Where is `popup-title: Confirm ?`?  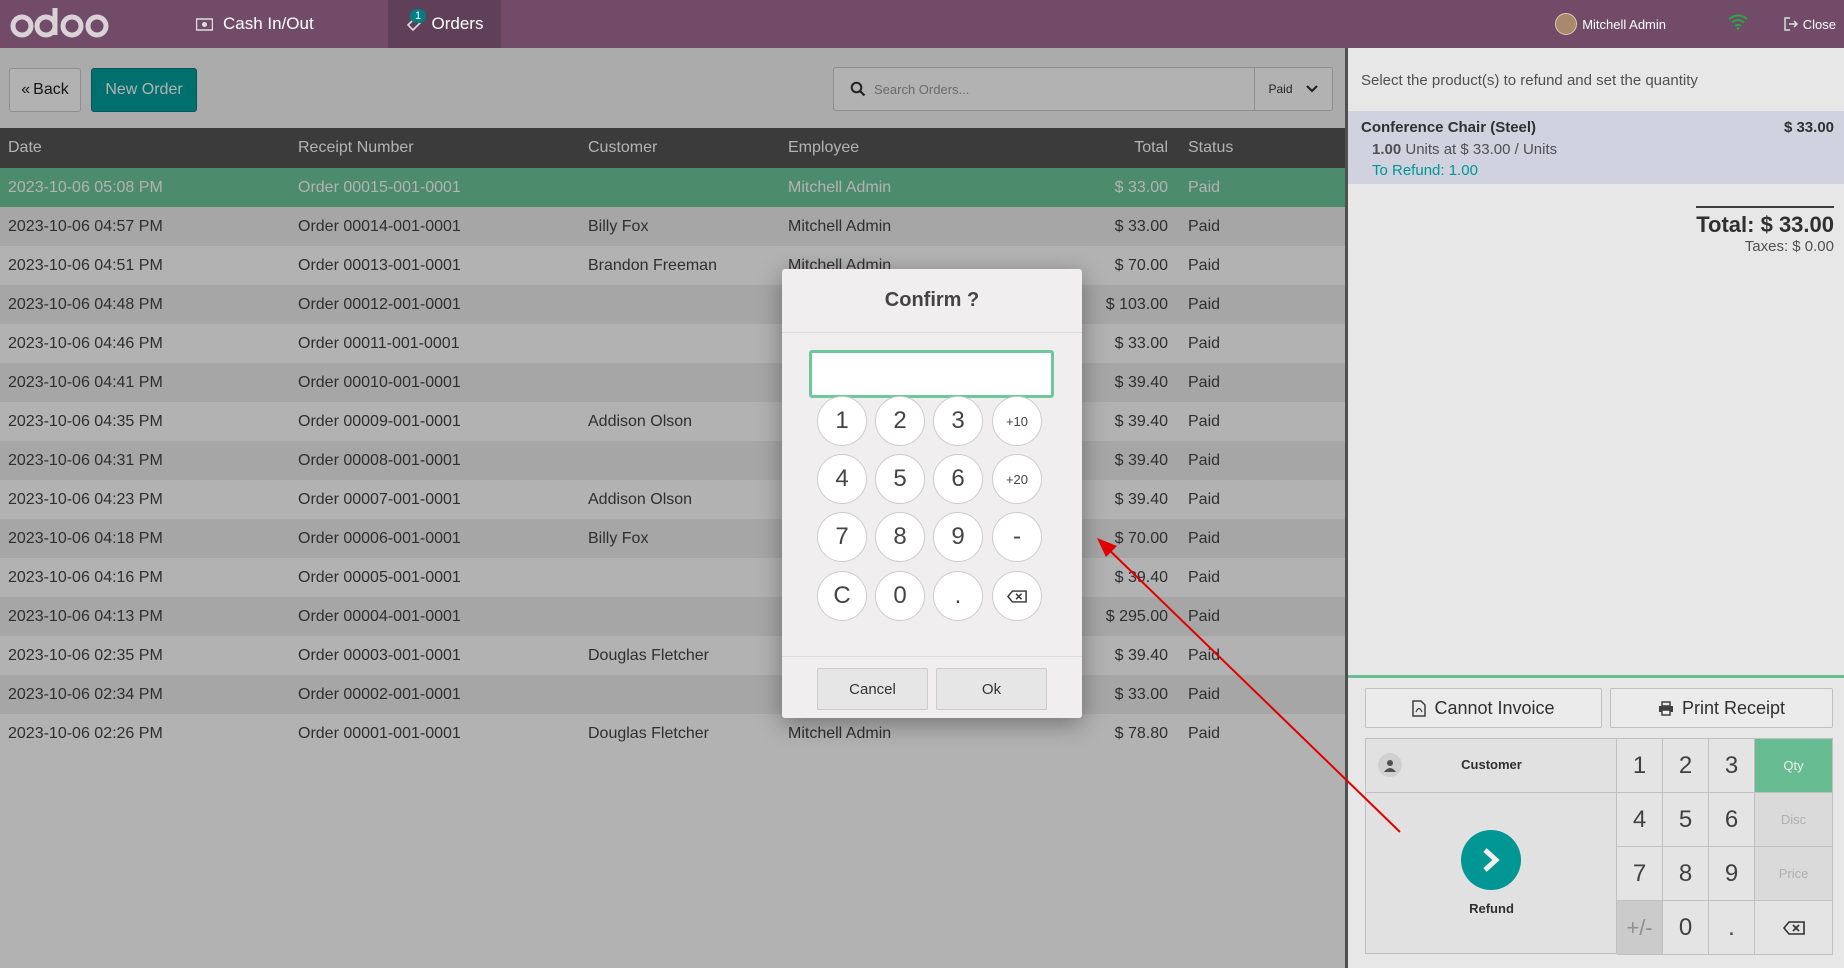 popup-title: Confirm ? is located at coordinates (932, 301).